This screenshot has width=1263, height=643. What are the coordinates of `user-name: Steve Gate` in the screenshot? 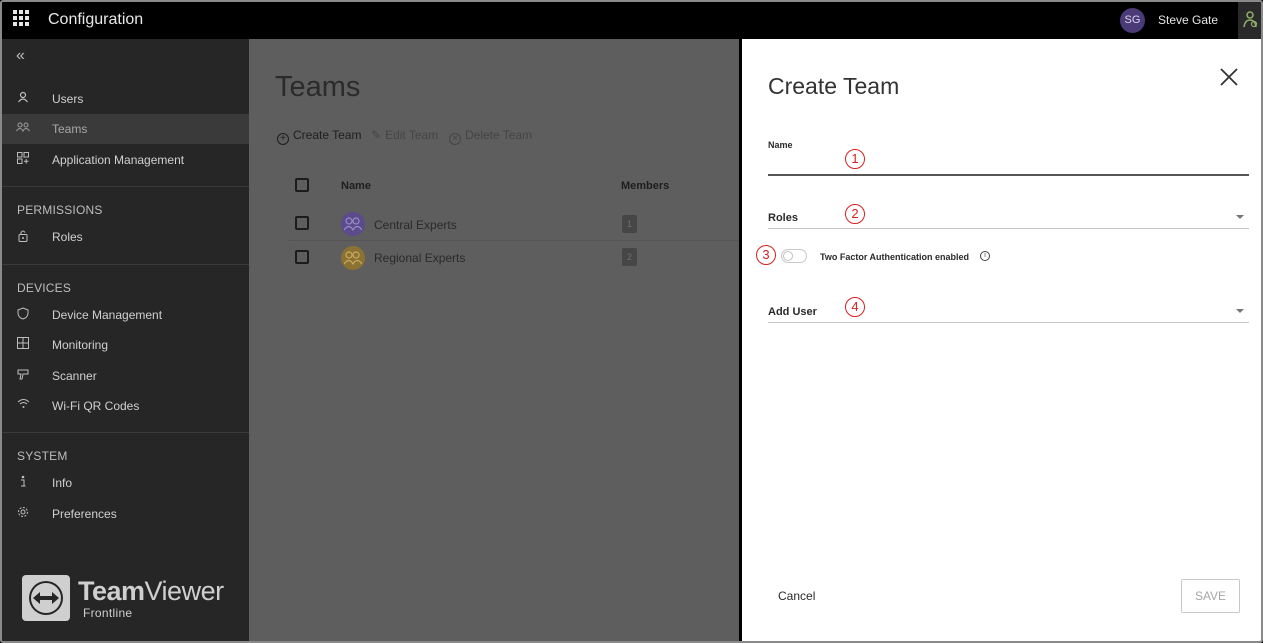 It's located at (1188, 20).